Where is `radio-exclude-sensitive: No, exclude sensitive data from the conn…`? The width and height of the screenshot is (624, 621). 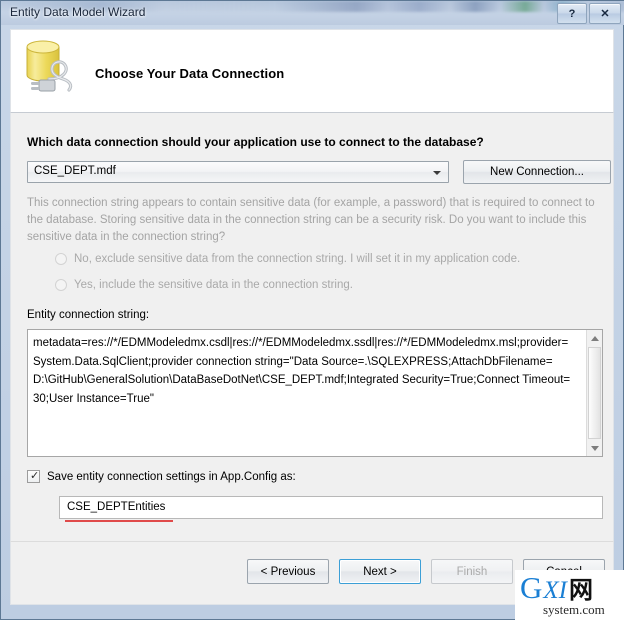
radio-exclude-sensitive: No, exclude sensitive data from the conn… is located at coordinates (287, 259).